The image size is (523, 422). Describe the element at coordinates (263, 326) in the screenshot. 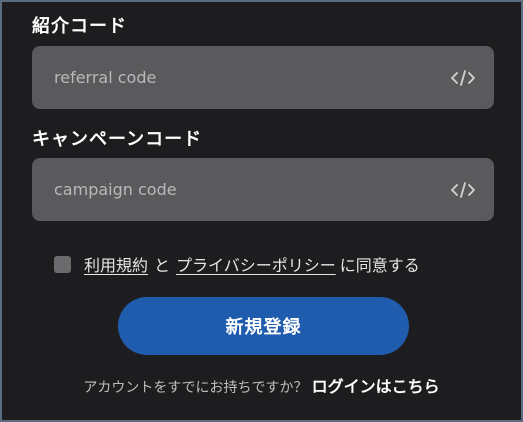

I see `register-button: 新規登録` at that location.